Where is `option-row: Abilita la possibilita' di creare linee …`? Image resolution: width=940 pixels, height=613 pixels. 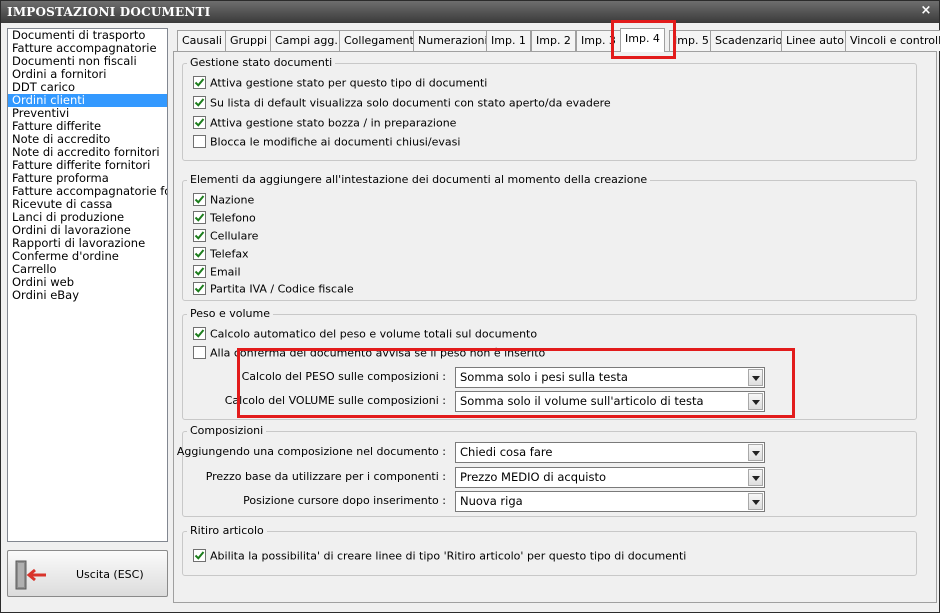
option-row: Abilita la possibilita' di creare linee … is located at coordinates (439, 555).